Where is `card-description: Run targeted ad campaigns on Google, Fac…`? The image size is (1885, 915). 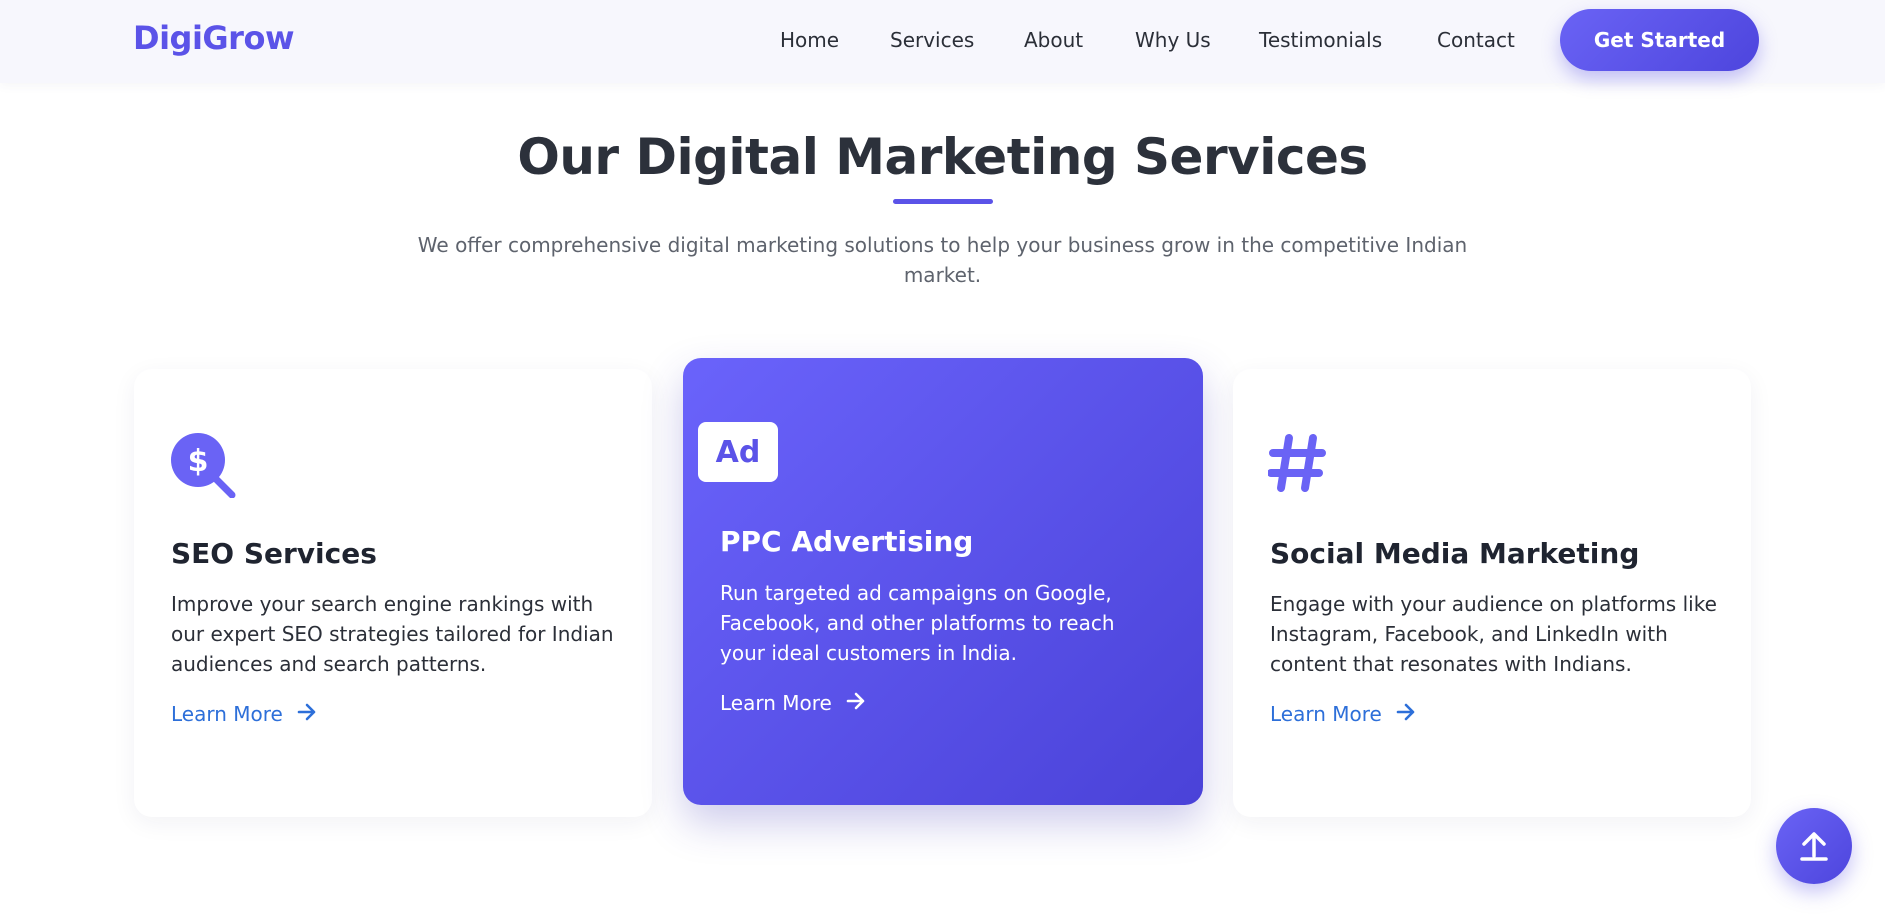
card-description: Run targeted ad campaigns on Google, Fac… is located at coordinates (917, 623).